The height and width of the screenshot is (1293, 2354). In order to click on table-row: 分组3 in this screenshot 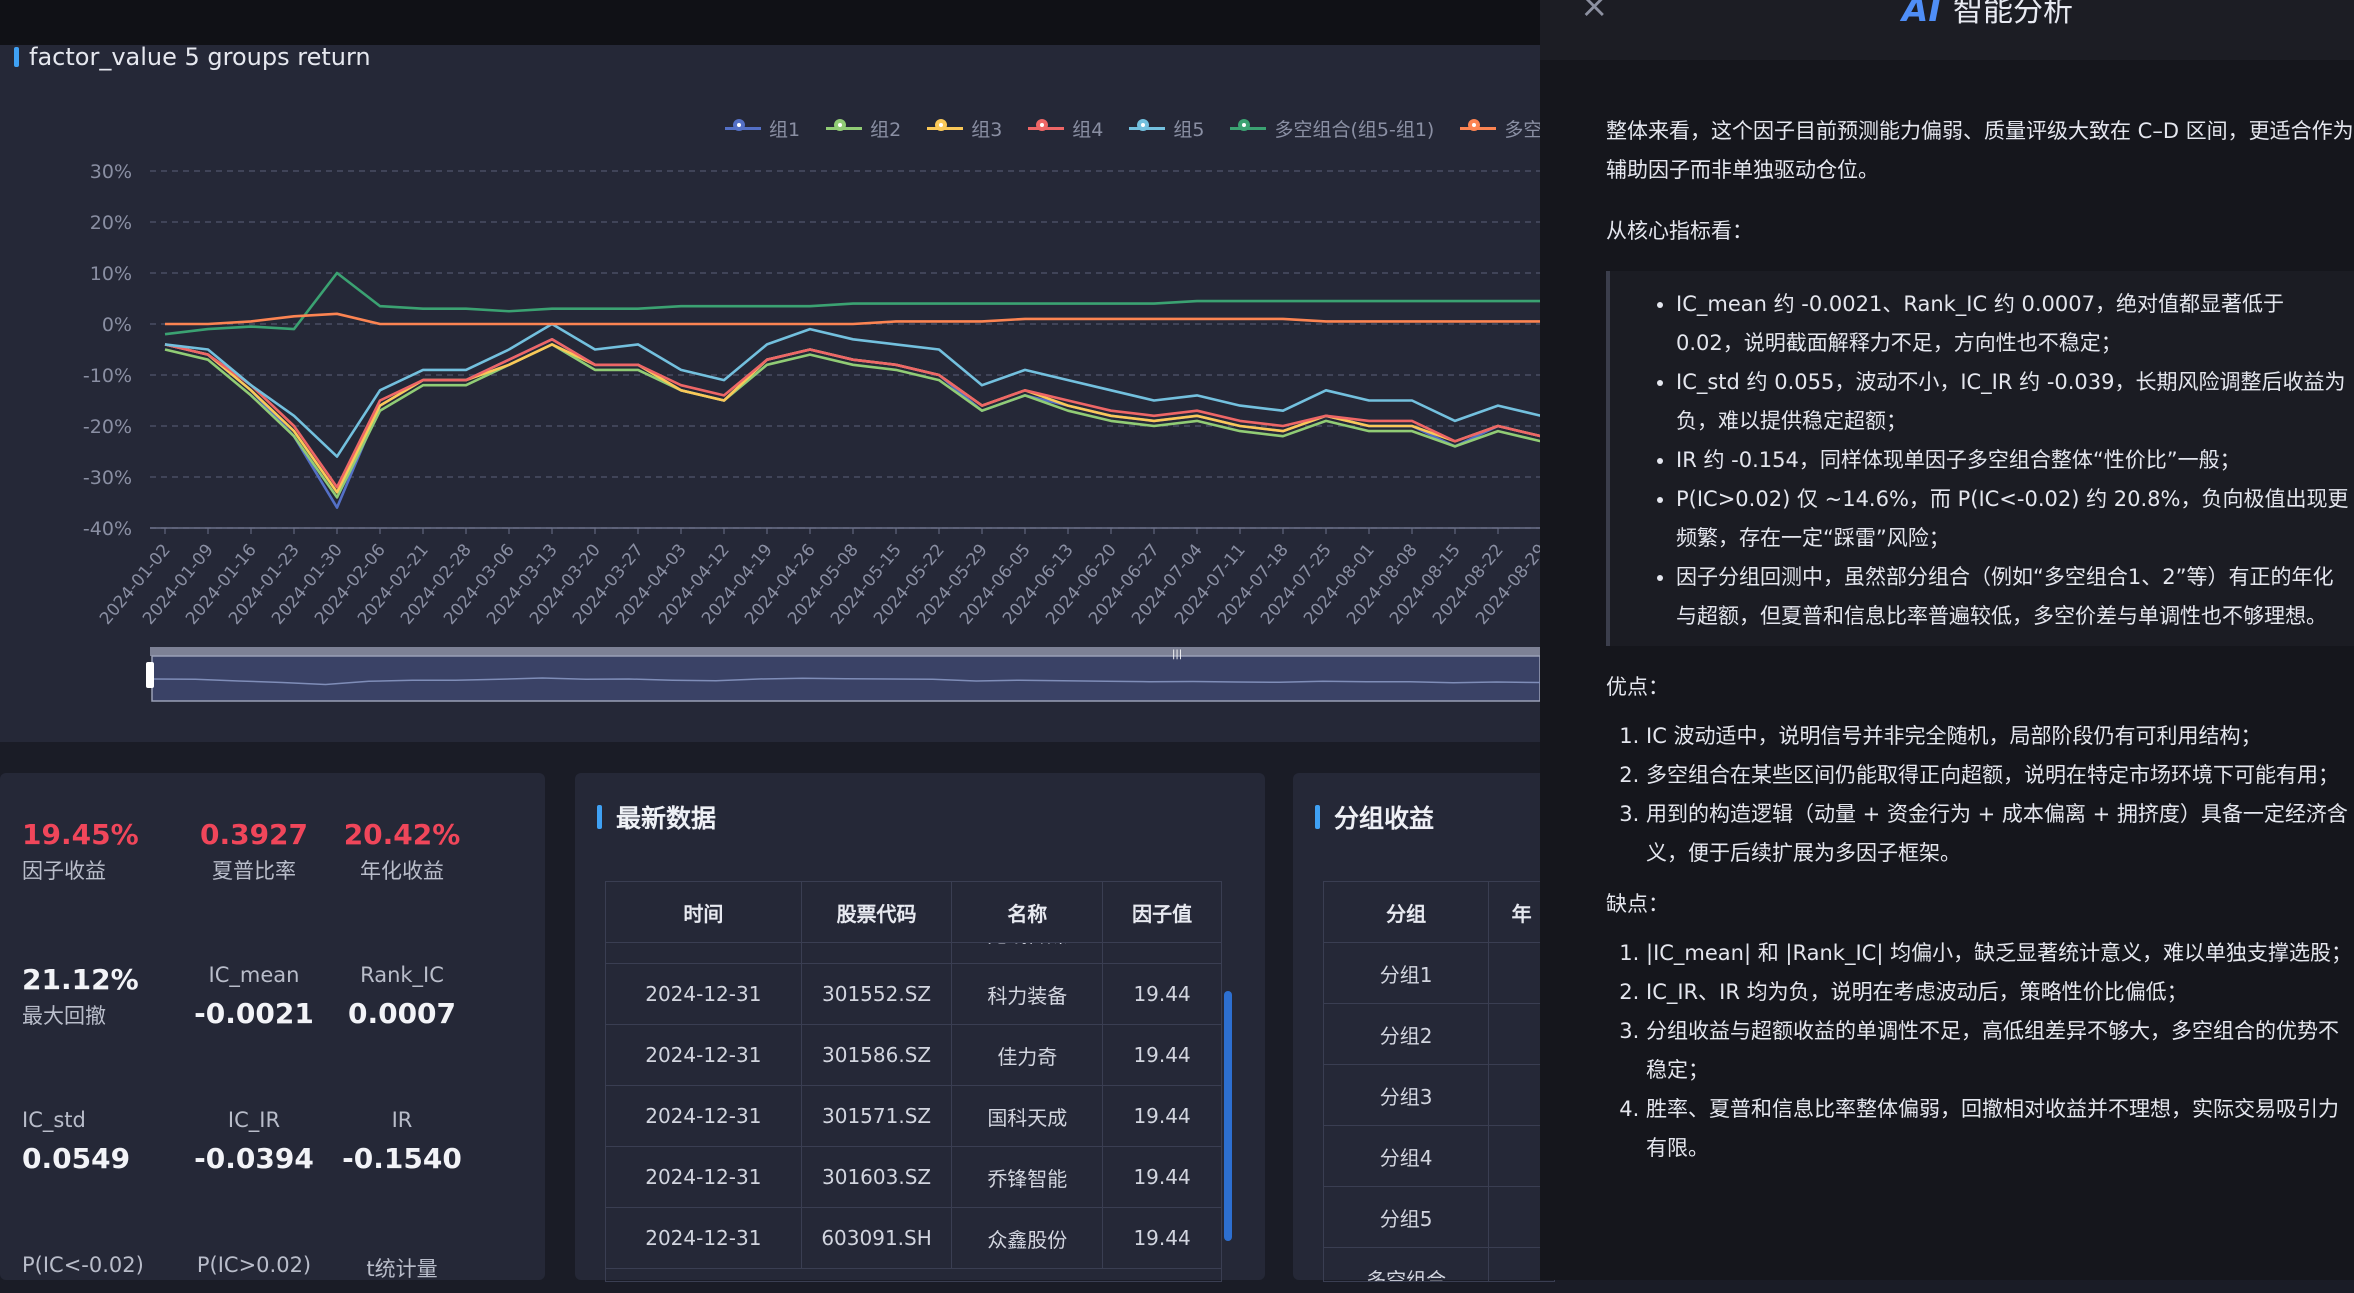, I will do `click(1439, 1095)`.